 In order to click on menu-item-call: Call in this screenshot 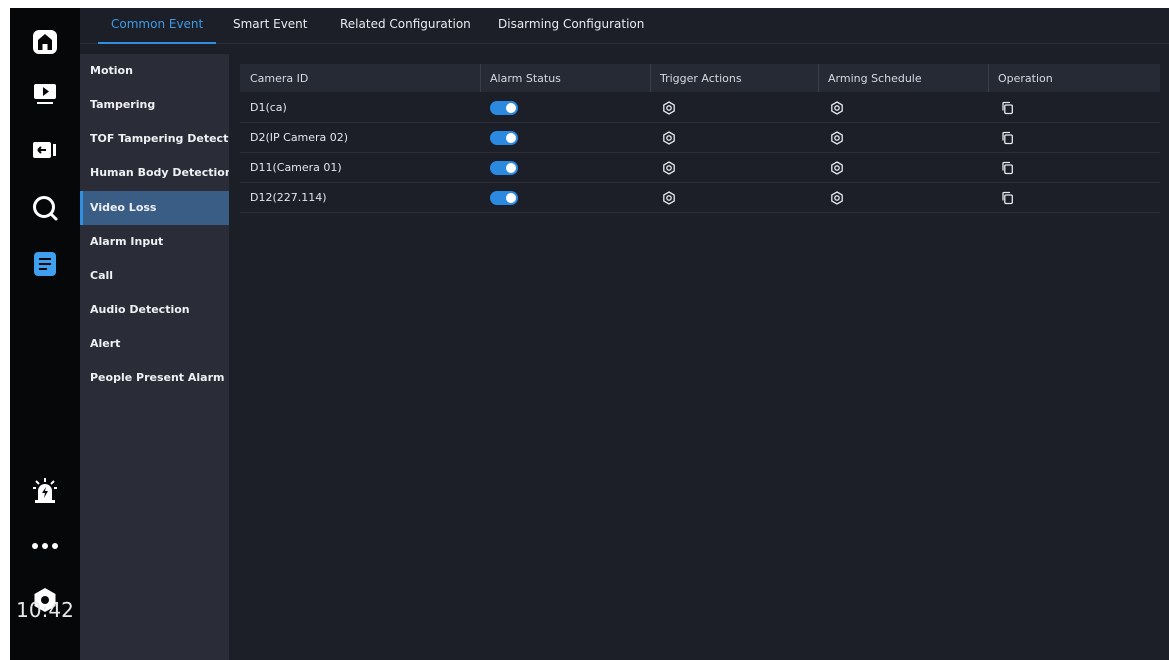, I will do `click(154, 276)`.